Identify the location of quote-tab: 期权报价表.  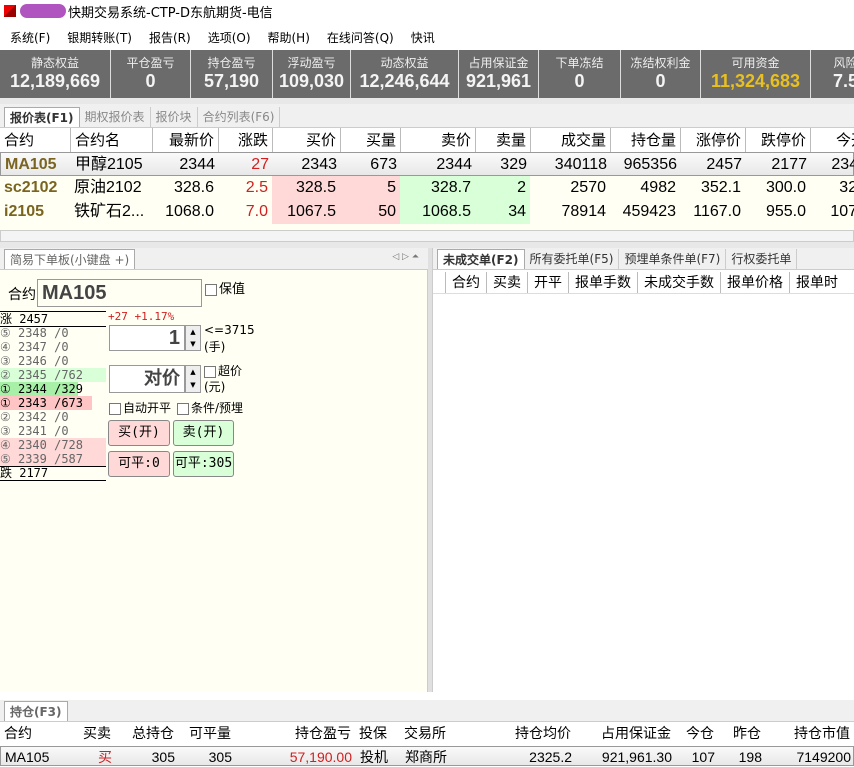
(115, 117).